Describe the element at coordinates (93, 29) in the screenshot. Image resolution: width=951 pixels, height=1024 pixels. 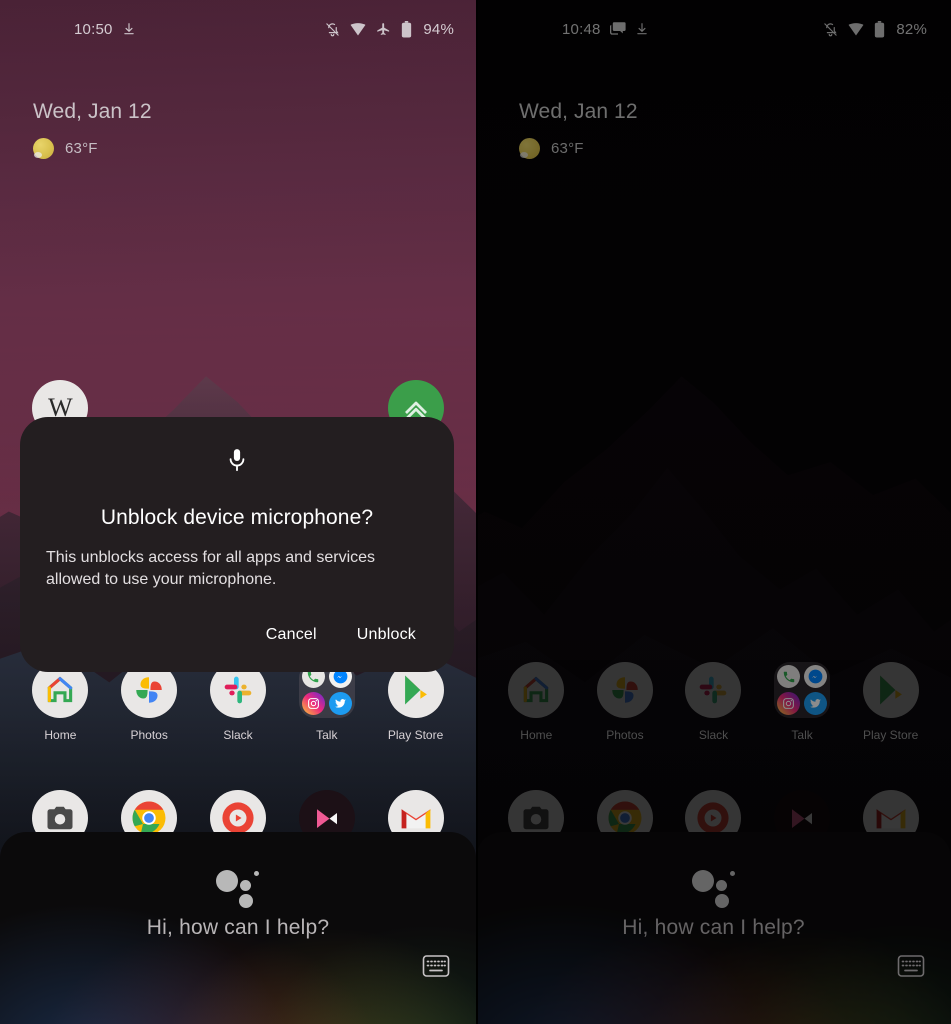
I see `status-time: 10:50` at that location.